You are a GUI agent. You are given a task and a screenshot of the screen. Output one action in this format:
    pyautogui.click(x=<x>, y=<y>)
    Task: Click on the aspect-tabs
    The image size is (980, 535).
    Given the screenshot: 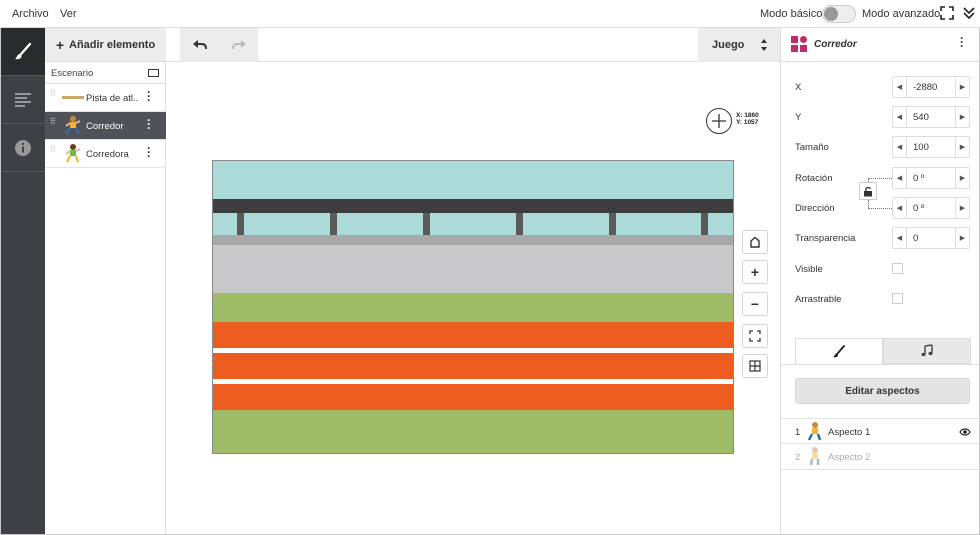 What is the action you would take?
    pyautogui.click(x=883, y=351)
    